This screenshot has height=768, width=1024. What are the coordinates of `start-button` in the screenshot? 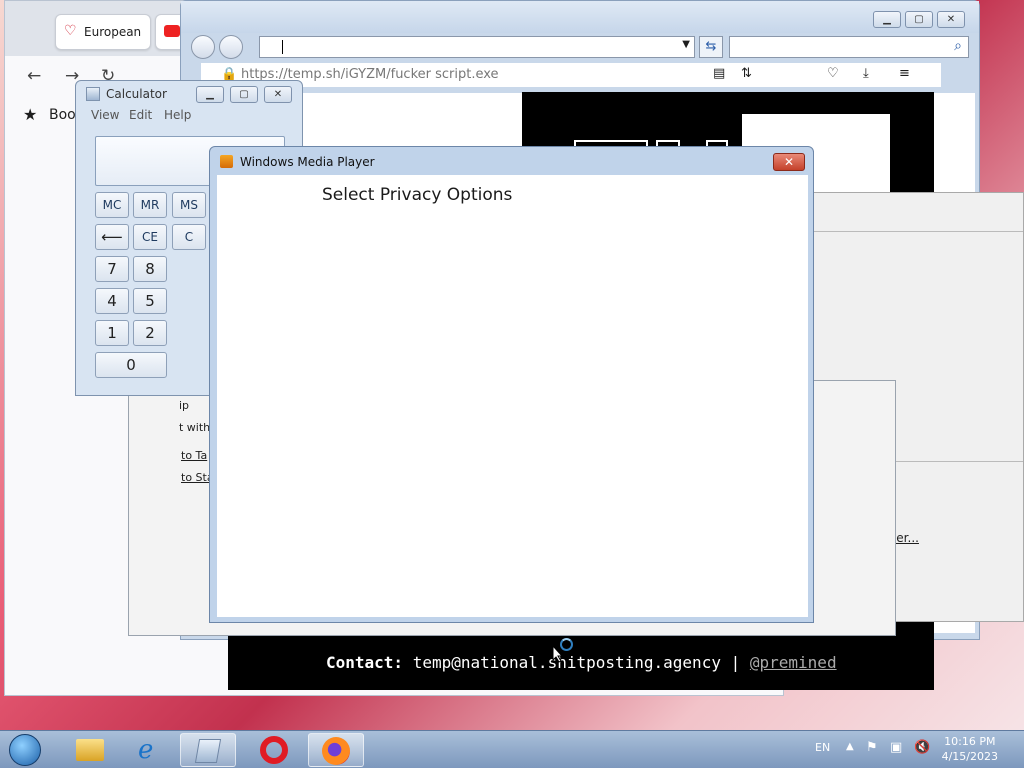 It's located at (25, 750).